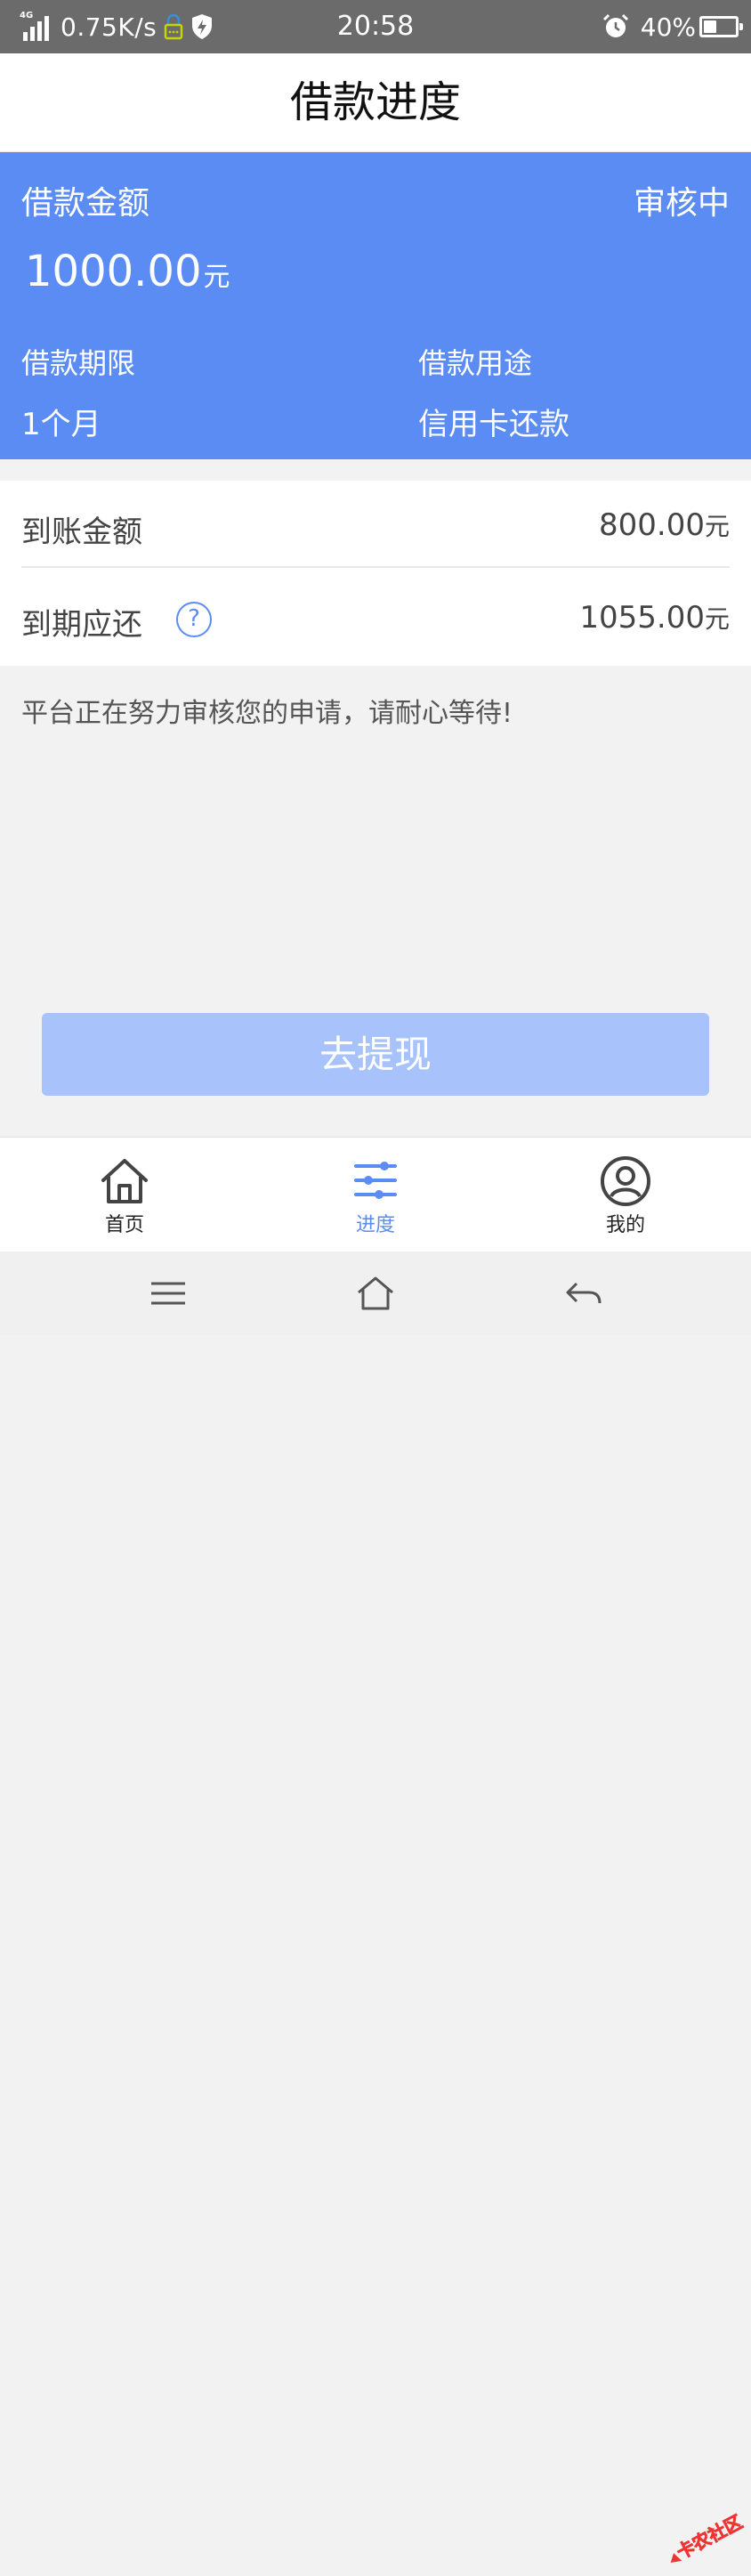 This screenshot has height=2576, width=751. I want to click on nav-item-progress: 进度, so click(375, 1195).